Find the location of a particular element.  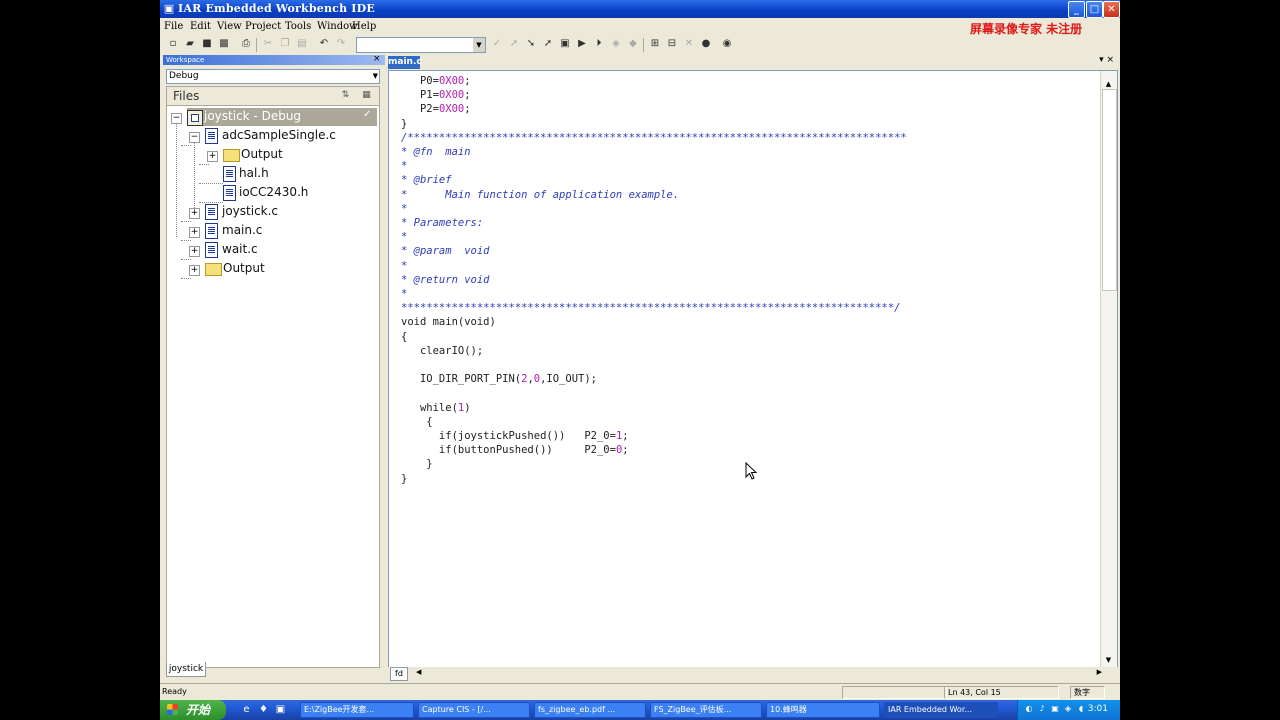

breakpoint-disabled-icon: ◆ is located at coordinates (633, 44).